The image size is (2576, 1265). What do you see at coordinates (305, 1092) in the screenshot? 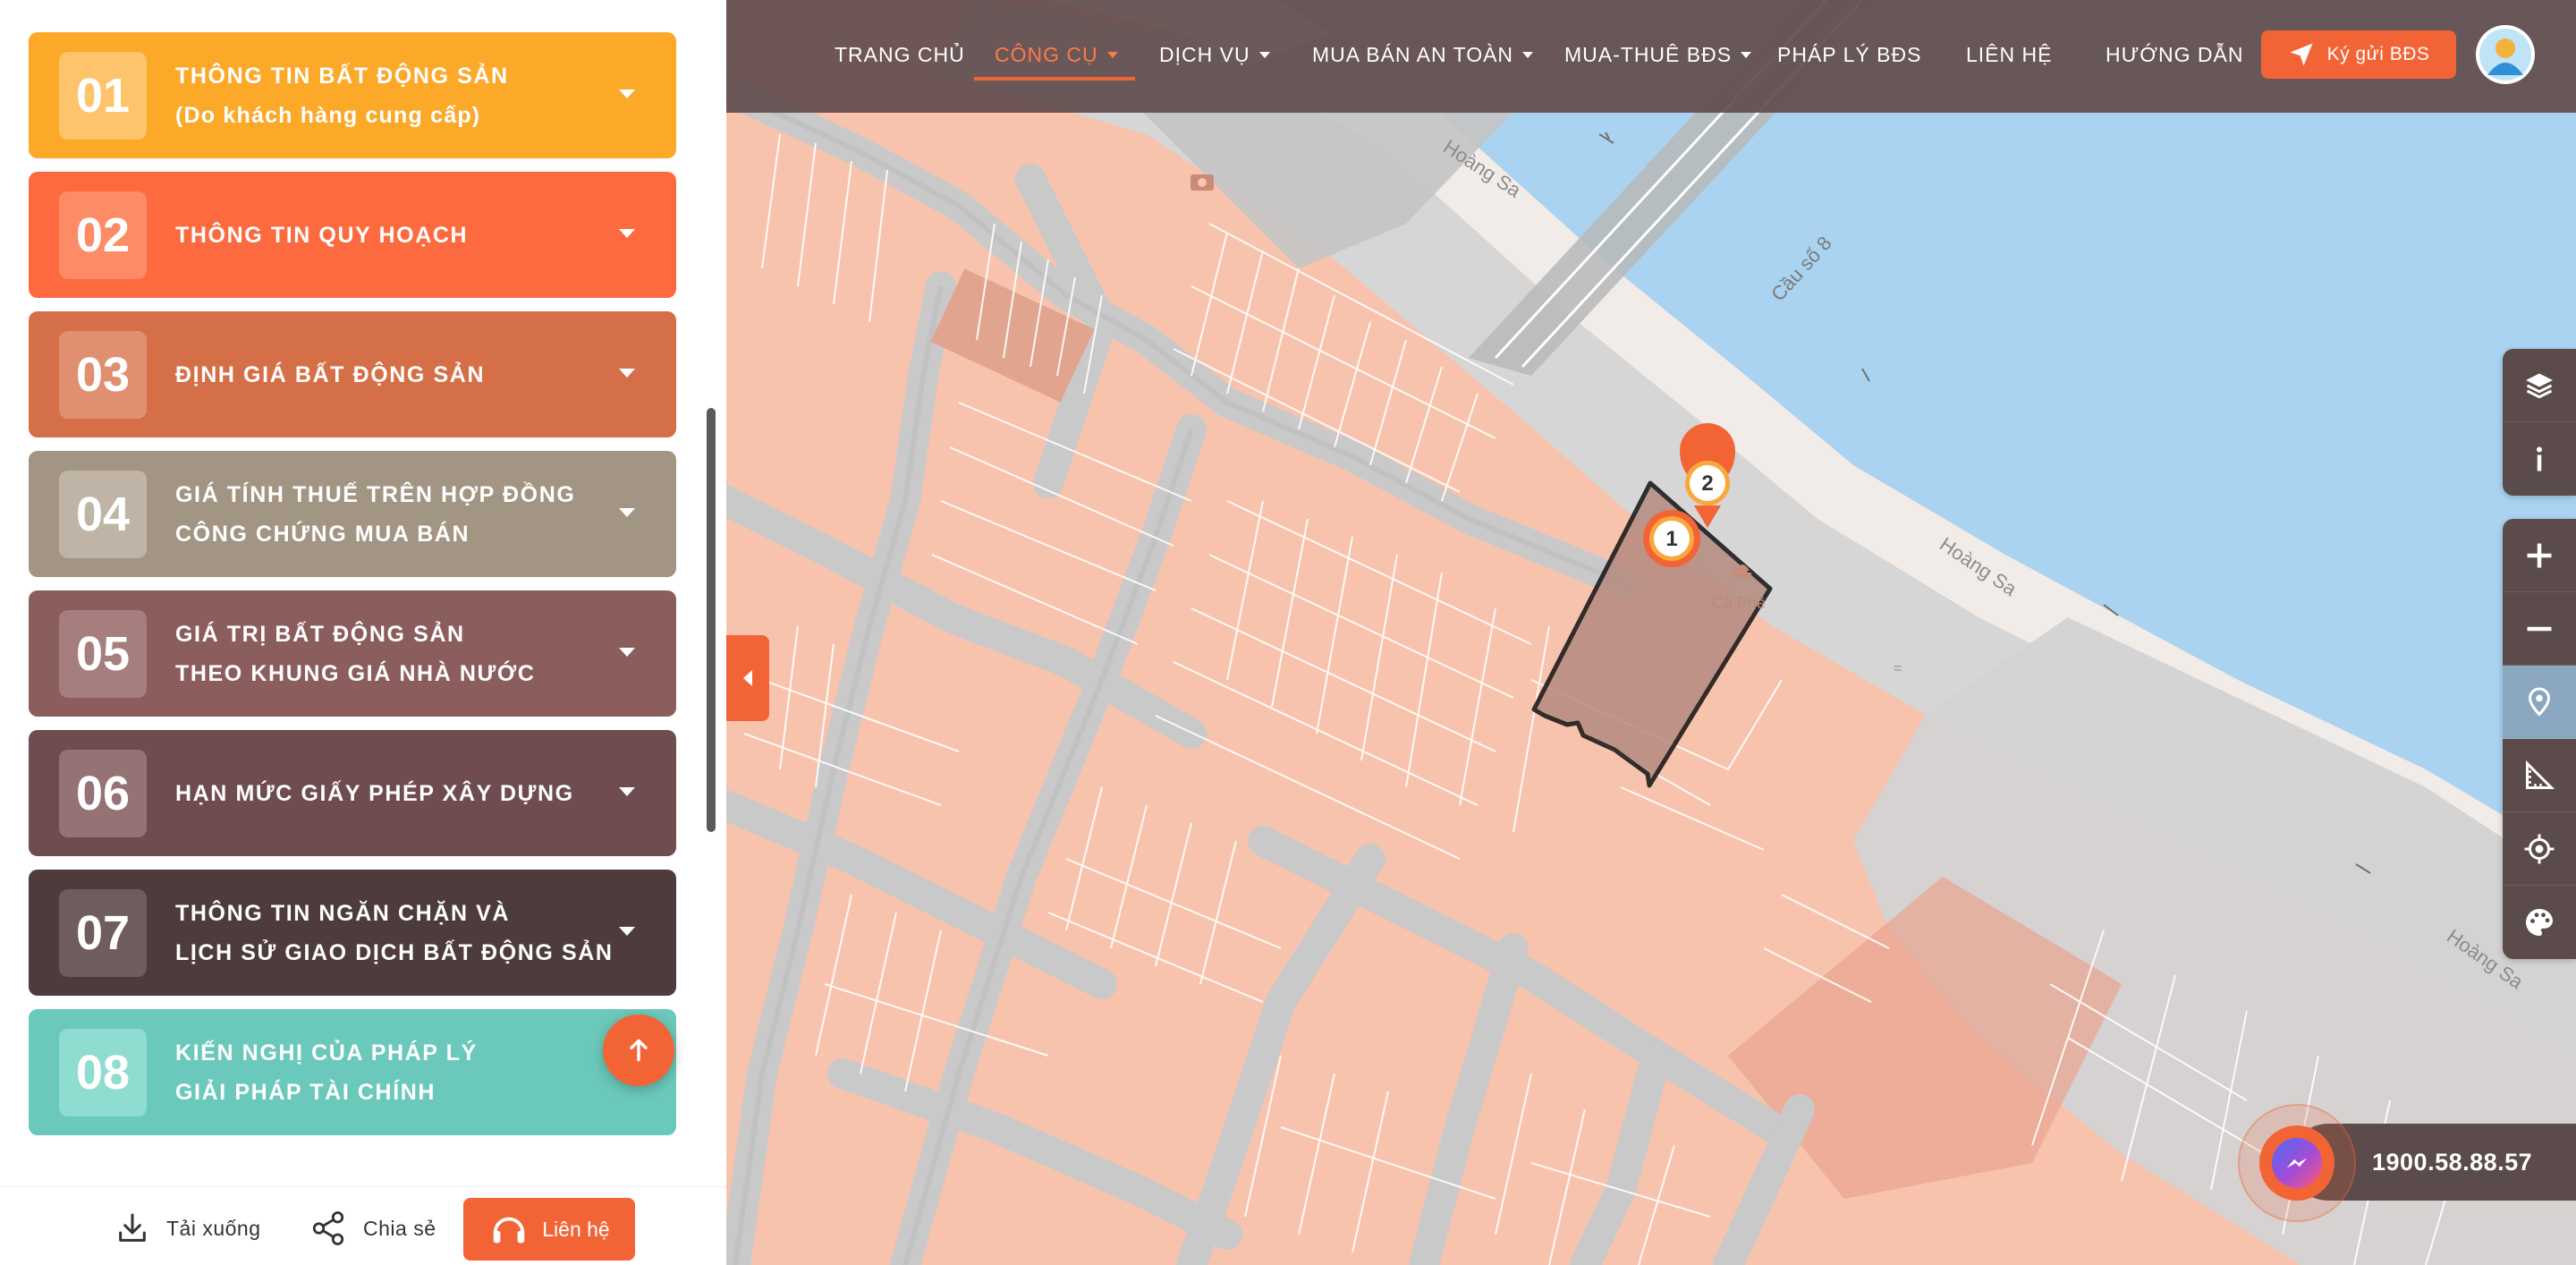
I see `section-title-line2: GIẢI PHÁP TÀI CHÍNH` at bounding box center [305, 1092].